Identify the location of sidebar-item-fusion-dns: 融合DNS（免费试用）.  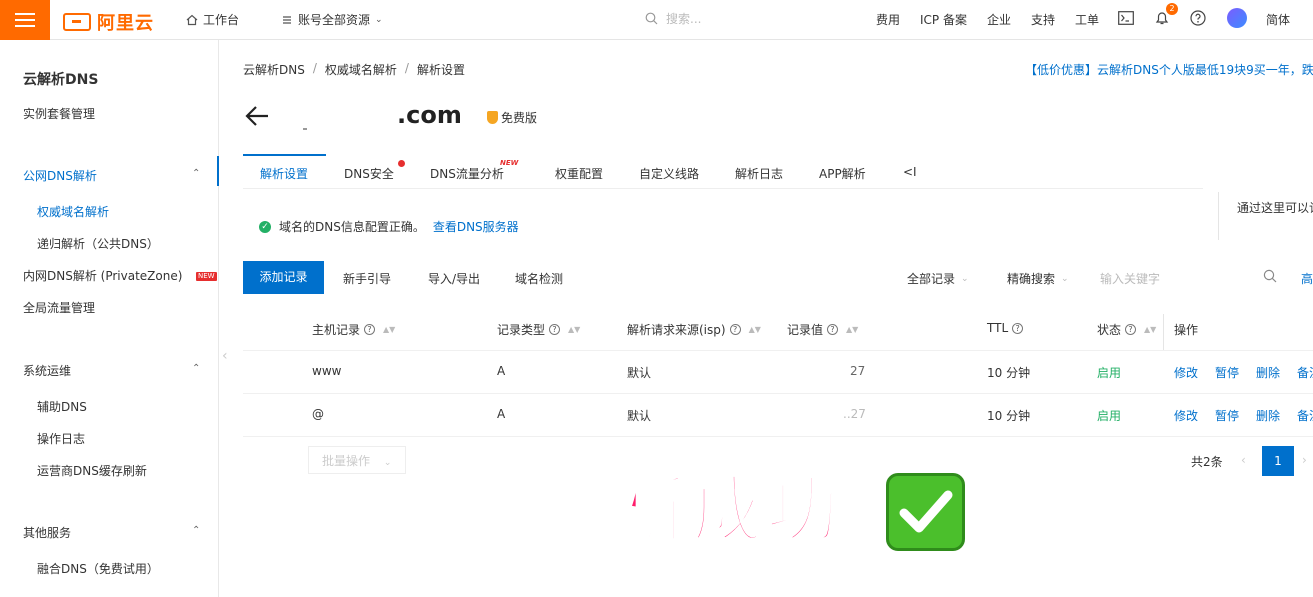
(98, 568).